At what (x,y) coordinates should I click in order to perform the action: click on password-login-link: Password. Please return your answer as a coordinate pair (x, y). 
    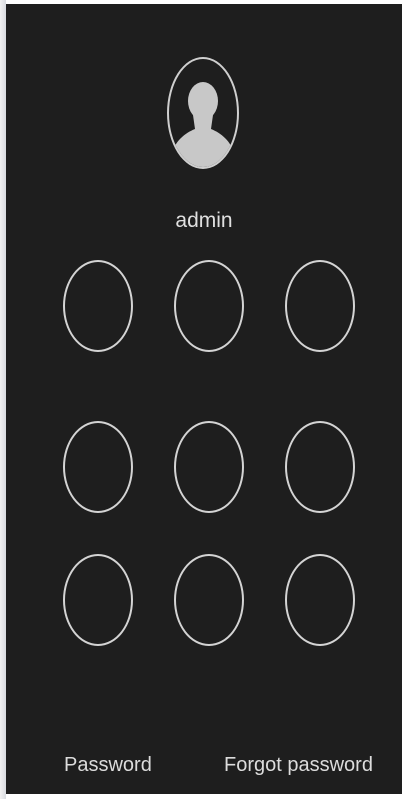
    Looking at the image, I should click on (108, 765).